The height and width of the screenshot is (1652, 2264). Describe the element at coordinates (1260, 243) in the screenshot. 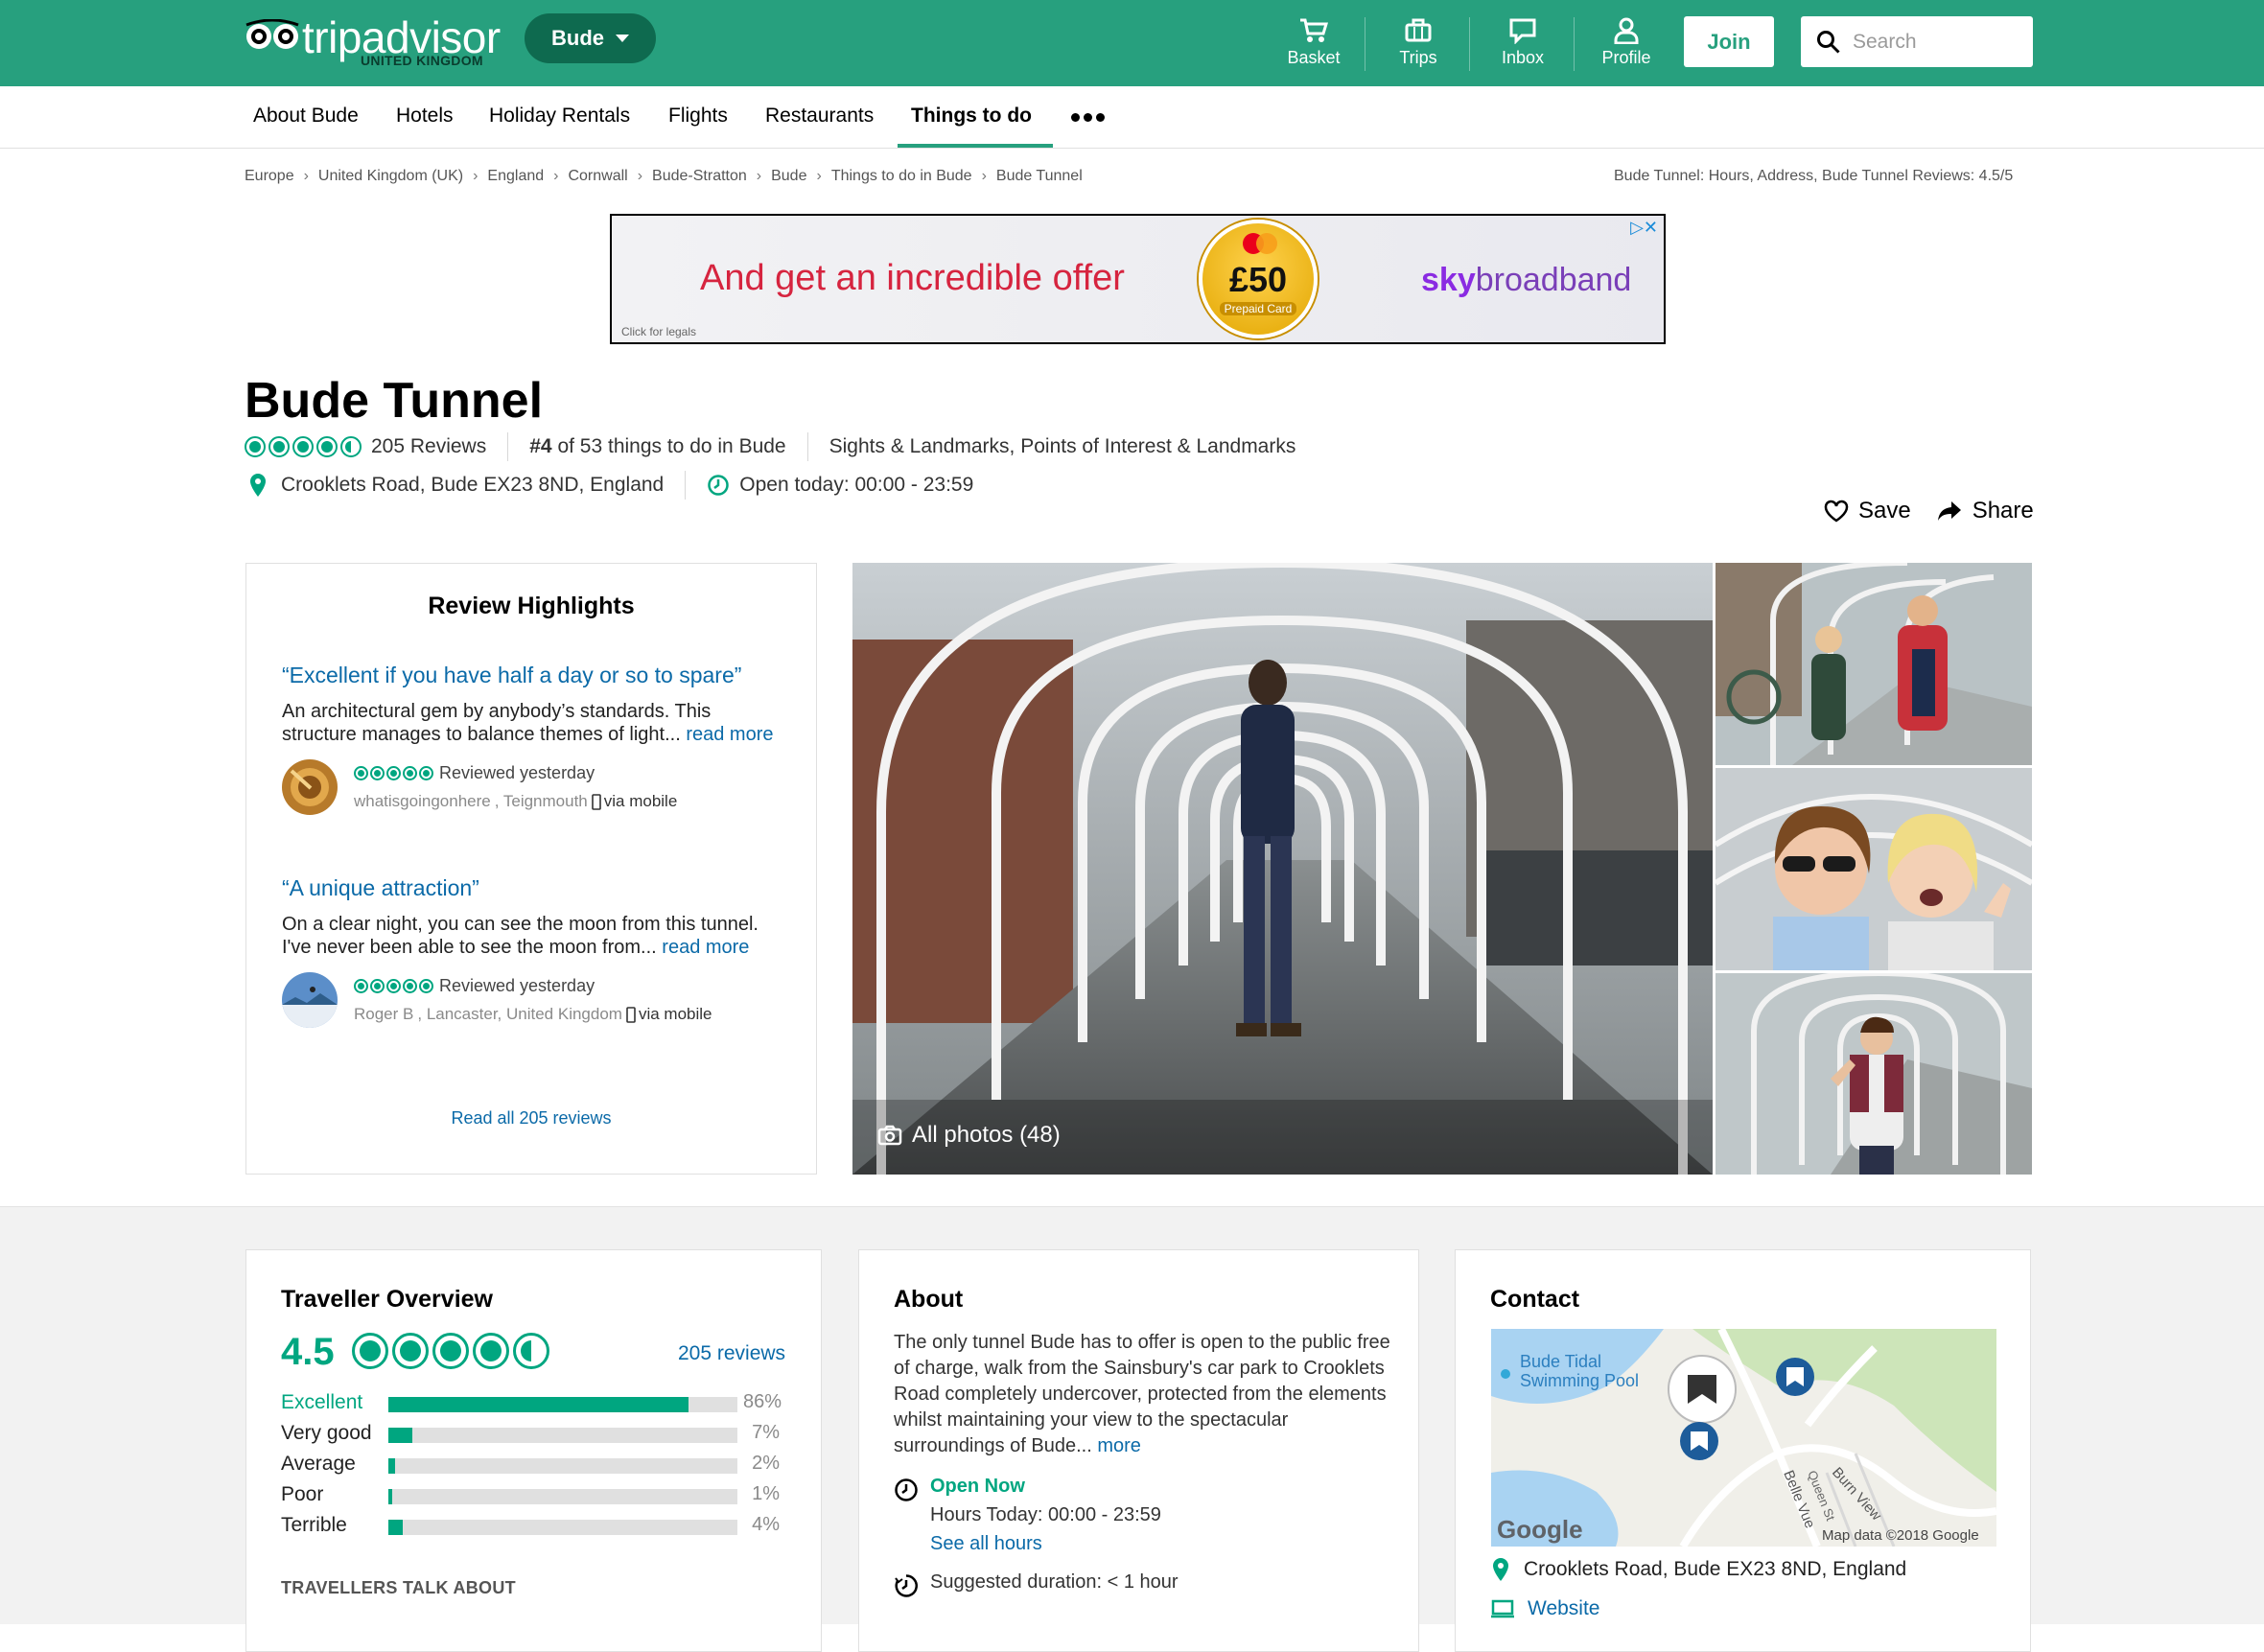

I see `mastercard-icon` at that location.